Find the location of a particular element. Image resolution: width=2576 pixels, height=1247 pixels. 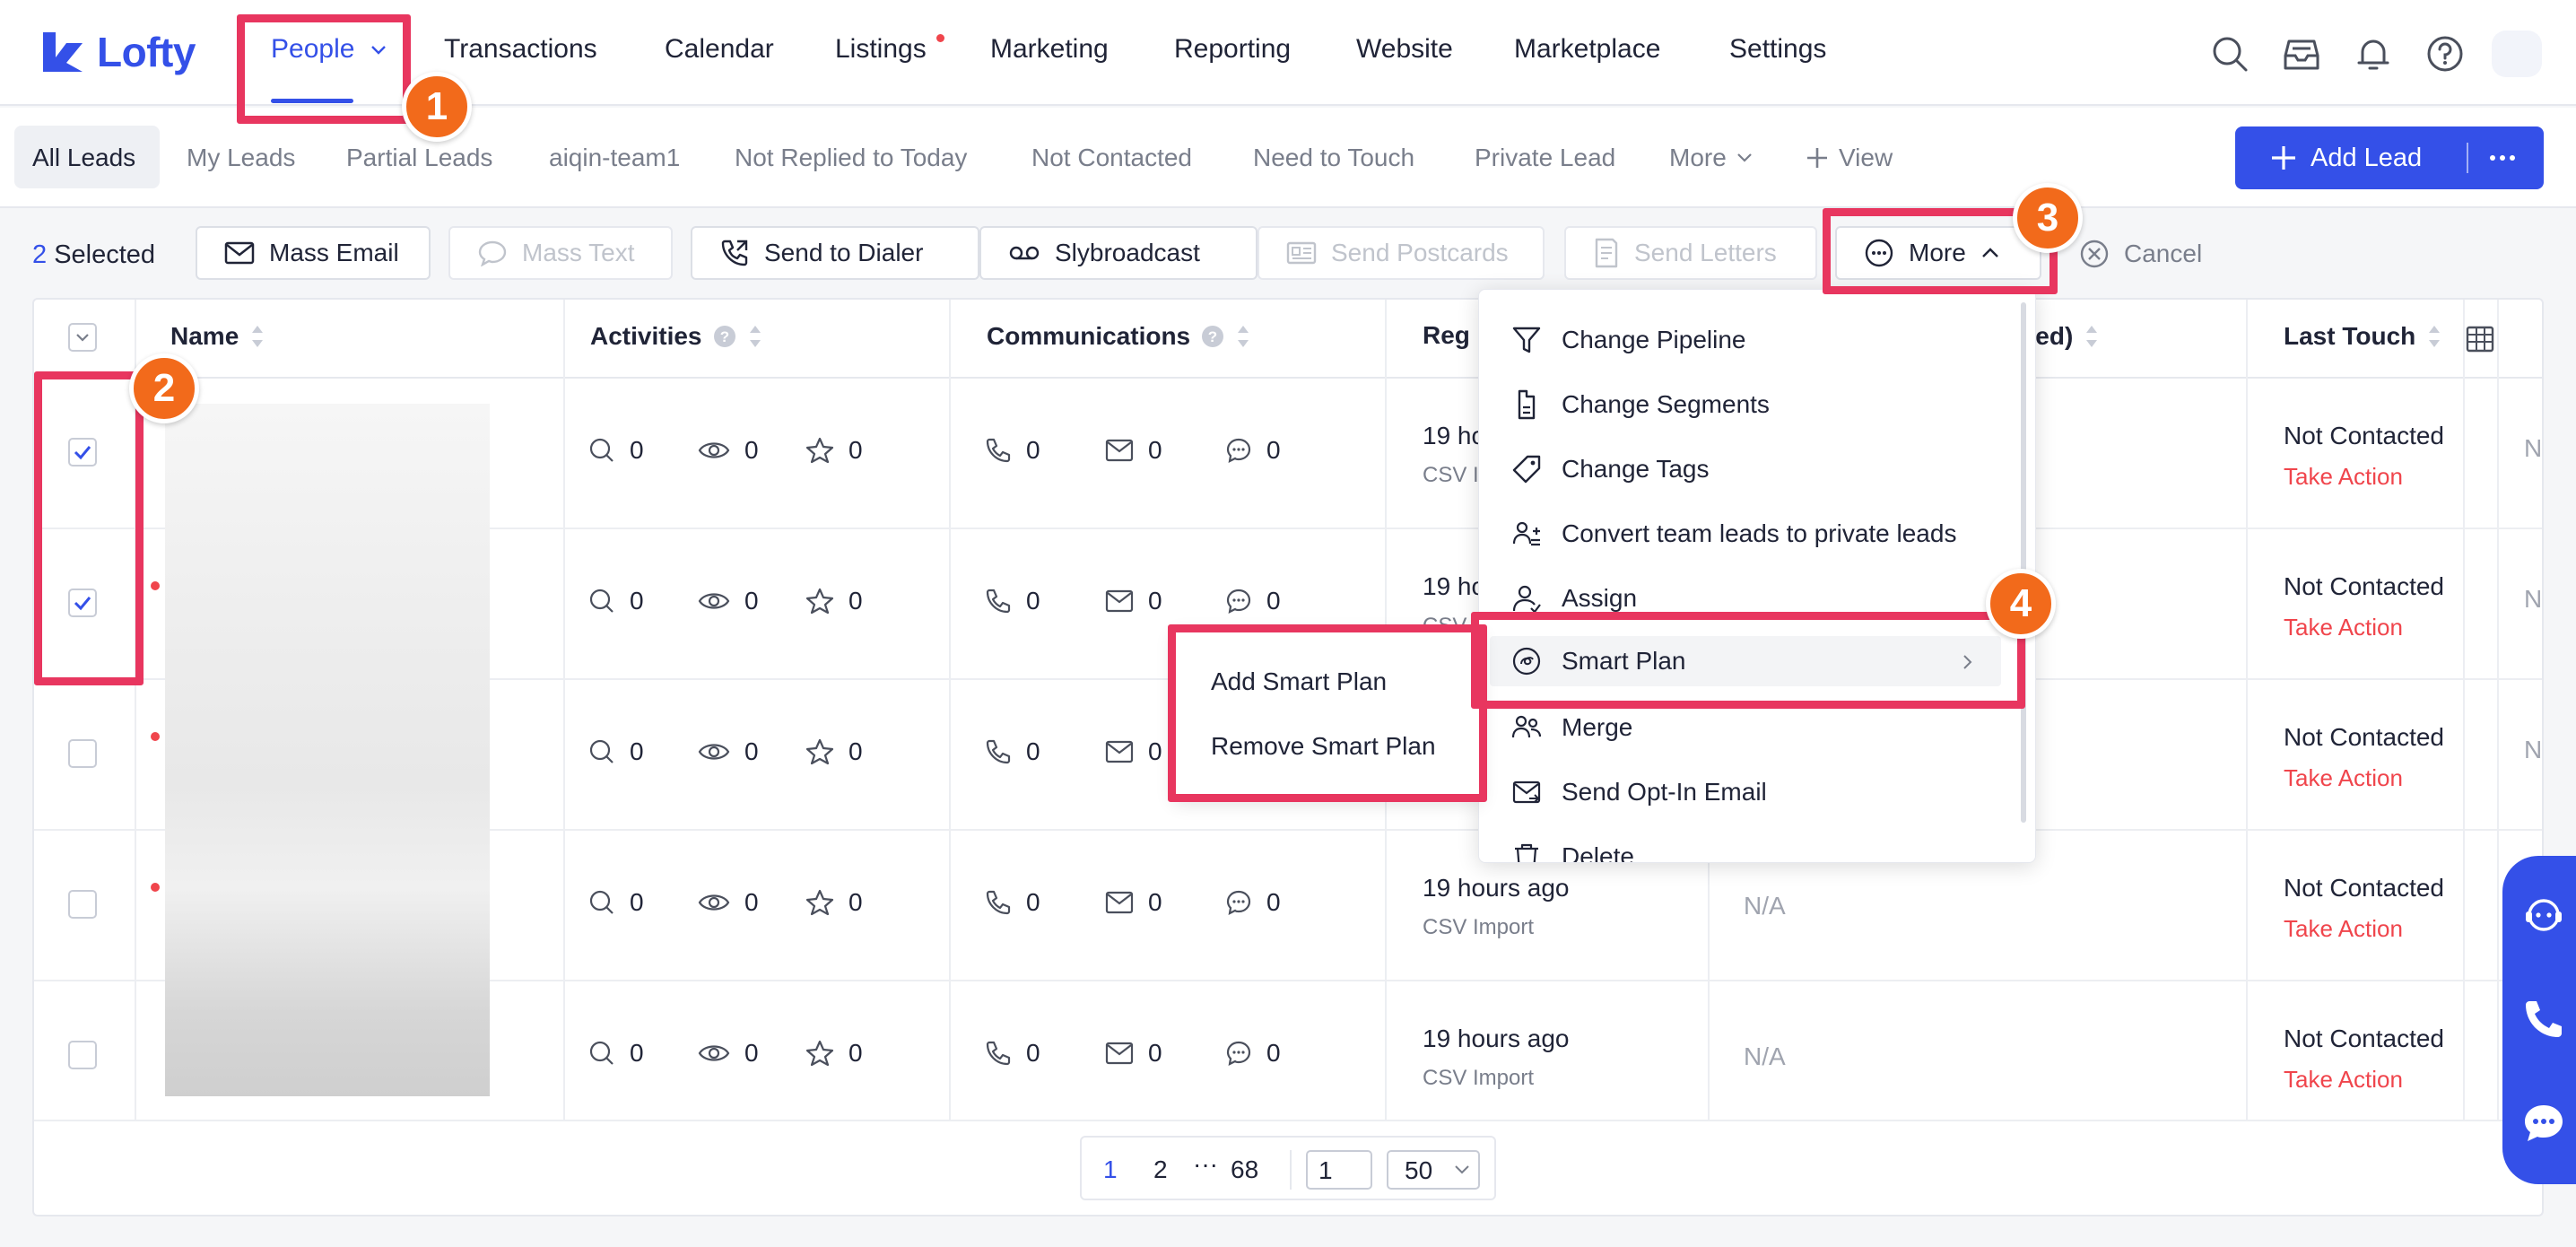

registration-time: 19 hours ago is located at coordinates (1496, 888).